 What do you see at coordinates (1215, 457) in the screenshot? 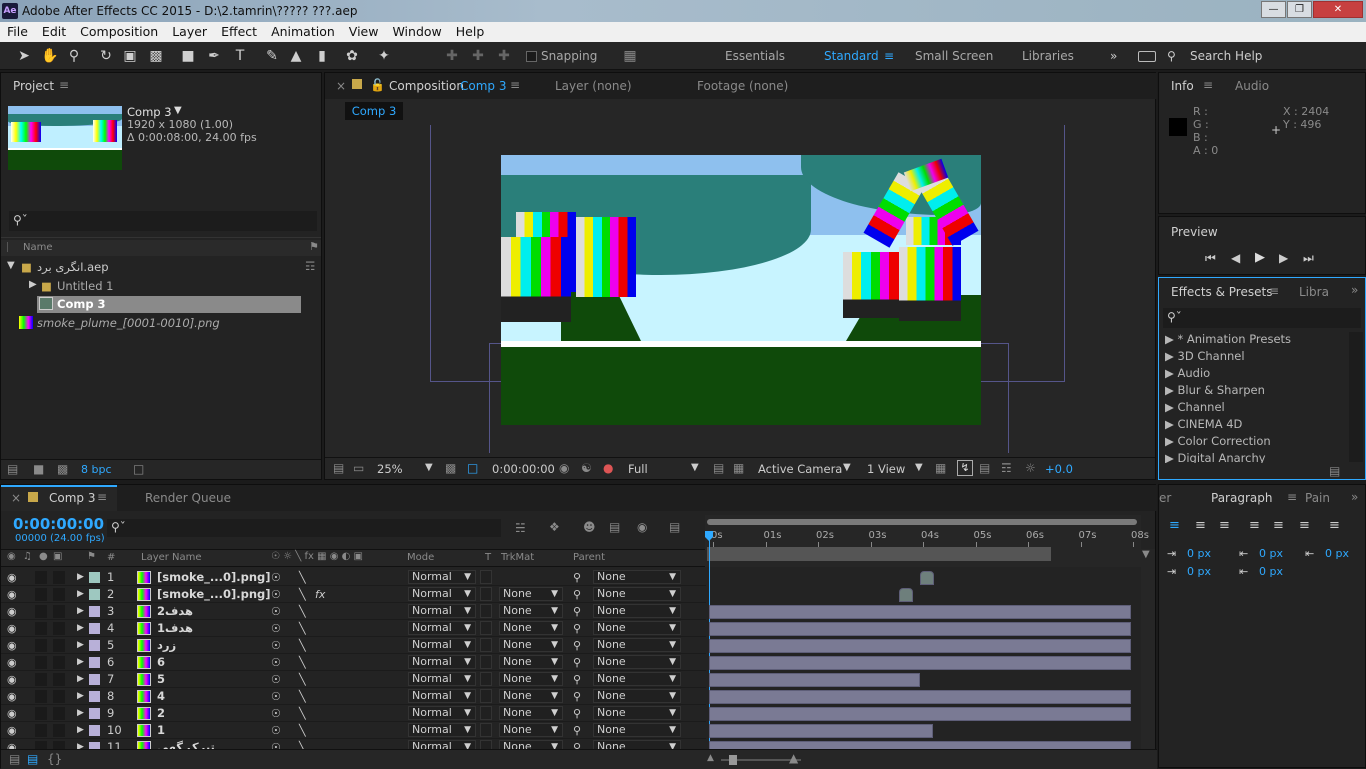
I see `effect-category: ▶ Digital Anarchy` at bounding box center [1215, 457].